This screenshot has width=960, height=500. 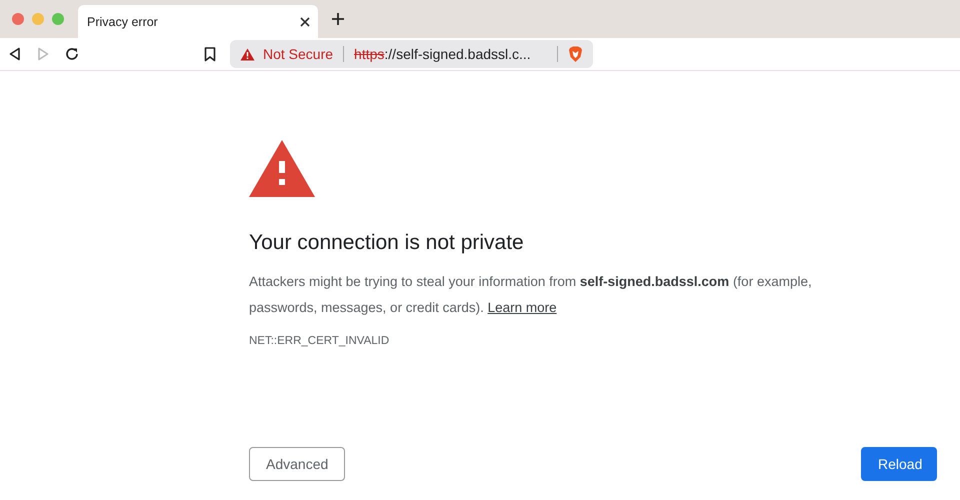 I want to click on error-message: Attackers might be trying to steal your information from self-signed.badssl.com (for example, passwords, messages, or credit cards). Learn more, so click(x=531, y=295).